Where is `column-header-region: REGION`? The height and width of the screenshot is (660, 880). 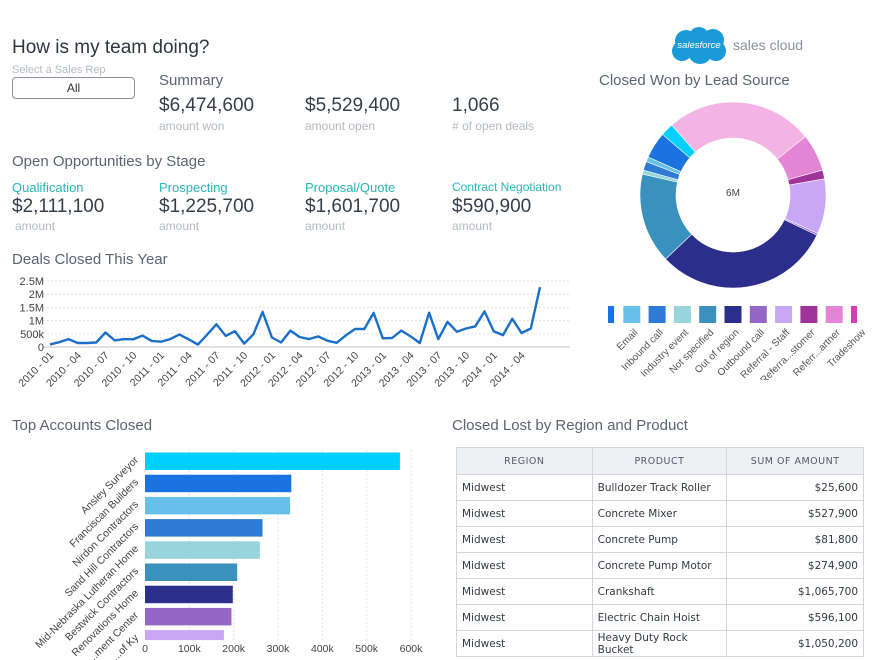 column-header-region: REGION is located at coordinates (524, 461).